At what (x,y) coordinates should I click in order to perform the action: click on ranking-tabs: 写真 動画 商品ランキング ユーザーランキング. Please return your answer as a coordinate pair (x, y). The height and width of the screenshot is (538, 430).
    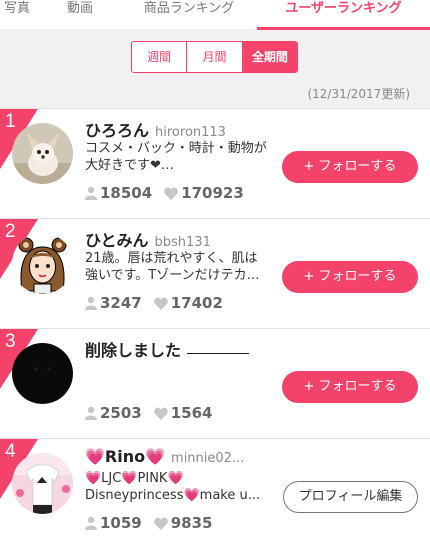
    Looking at the image, I should click on (215, 15).